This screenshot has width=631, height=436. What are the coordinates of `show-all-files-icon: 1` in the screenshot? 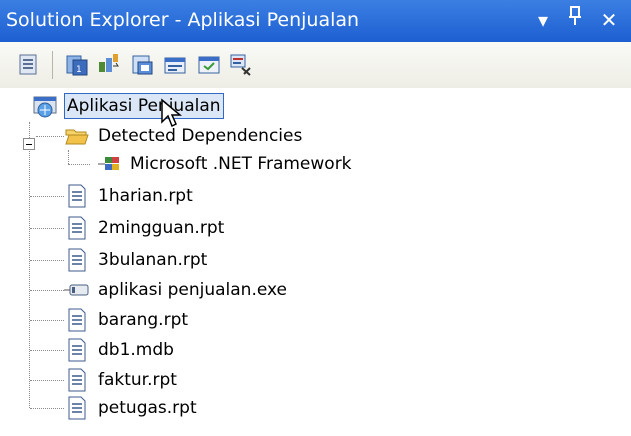 It's located at (77, 65).